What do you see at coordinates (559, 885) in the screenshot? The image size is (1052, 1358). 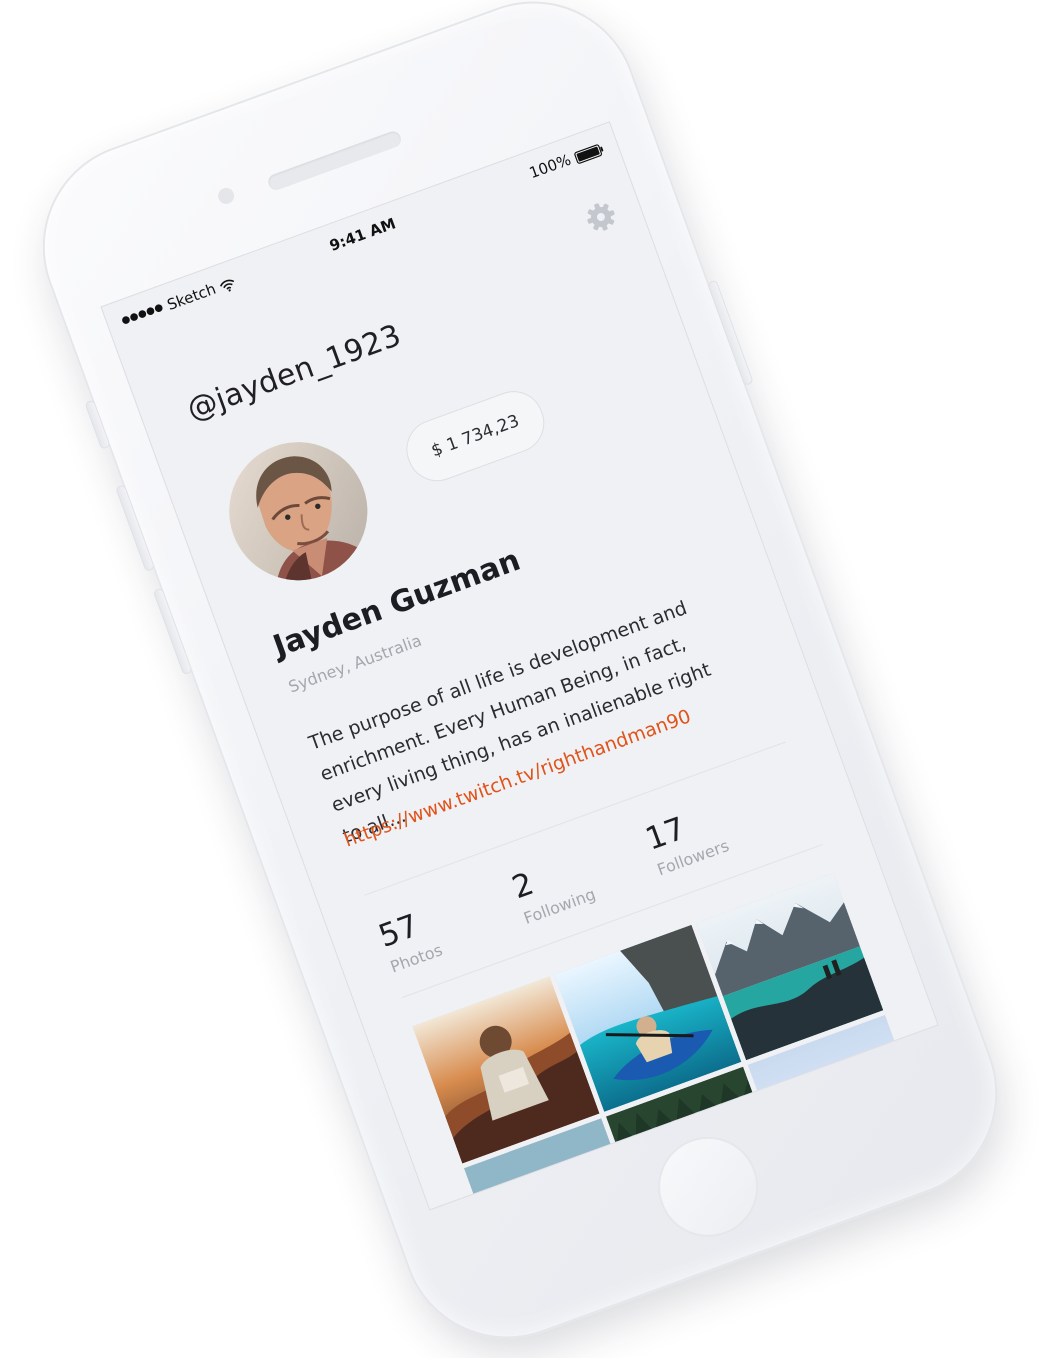 I see `stat-following: 2 Following` at bounding box center [559, 885].